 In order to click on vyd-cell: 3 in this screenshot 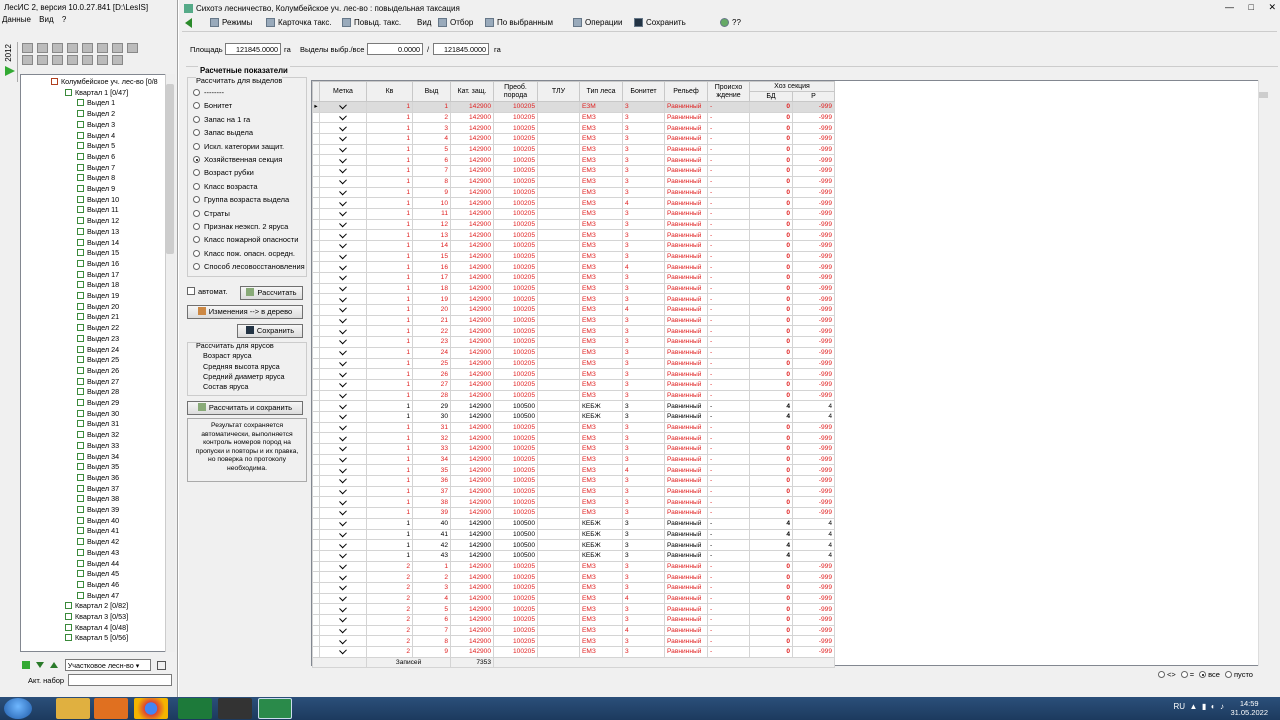, I will do `click(431, 587)`.